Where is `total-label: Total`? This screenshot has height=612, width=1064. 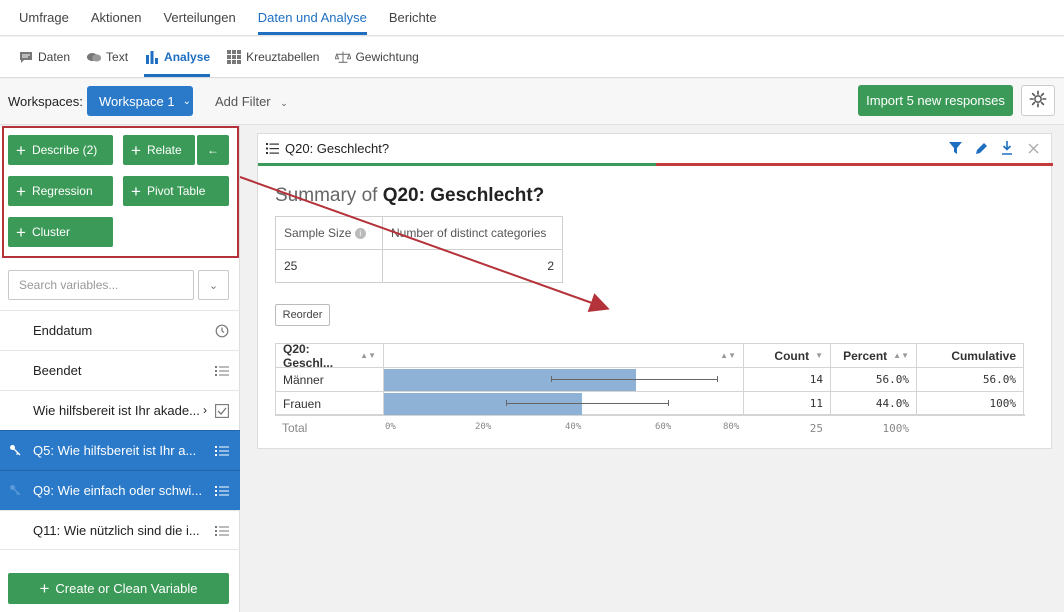
total-label: Total is located at coordinates (295, 428).